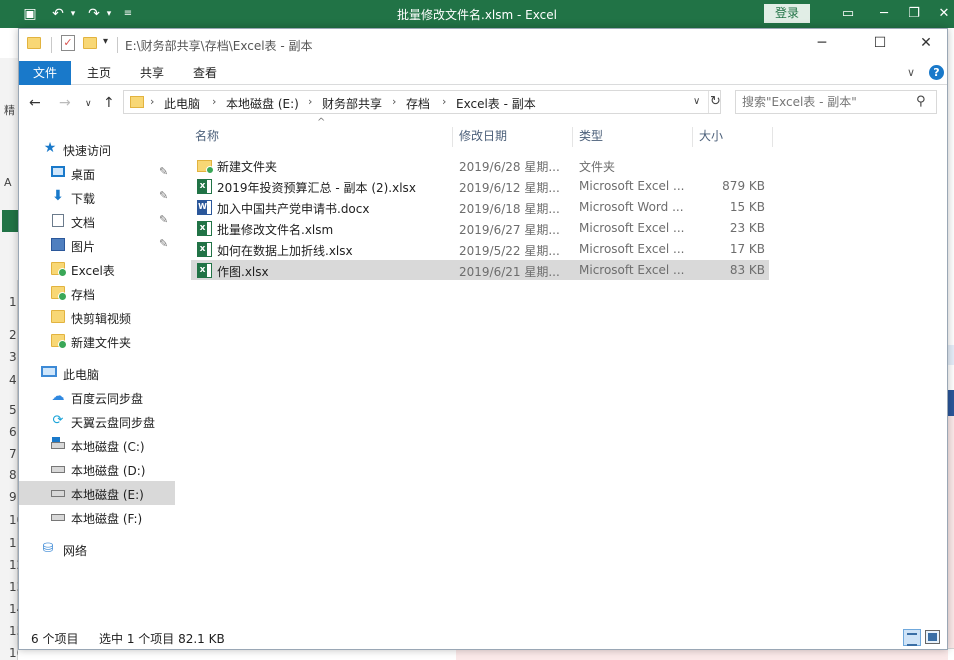 The height and width of the screenshot is (660, 954). What do you see at coordinates (97, 517) in the screenshot?
I see `nav-drive-f: 本地磁盘 (F:)` at bounding box center [97, 517].